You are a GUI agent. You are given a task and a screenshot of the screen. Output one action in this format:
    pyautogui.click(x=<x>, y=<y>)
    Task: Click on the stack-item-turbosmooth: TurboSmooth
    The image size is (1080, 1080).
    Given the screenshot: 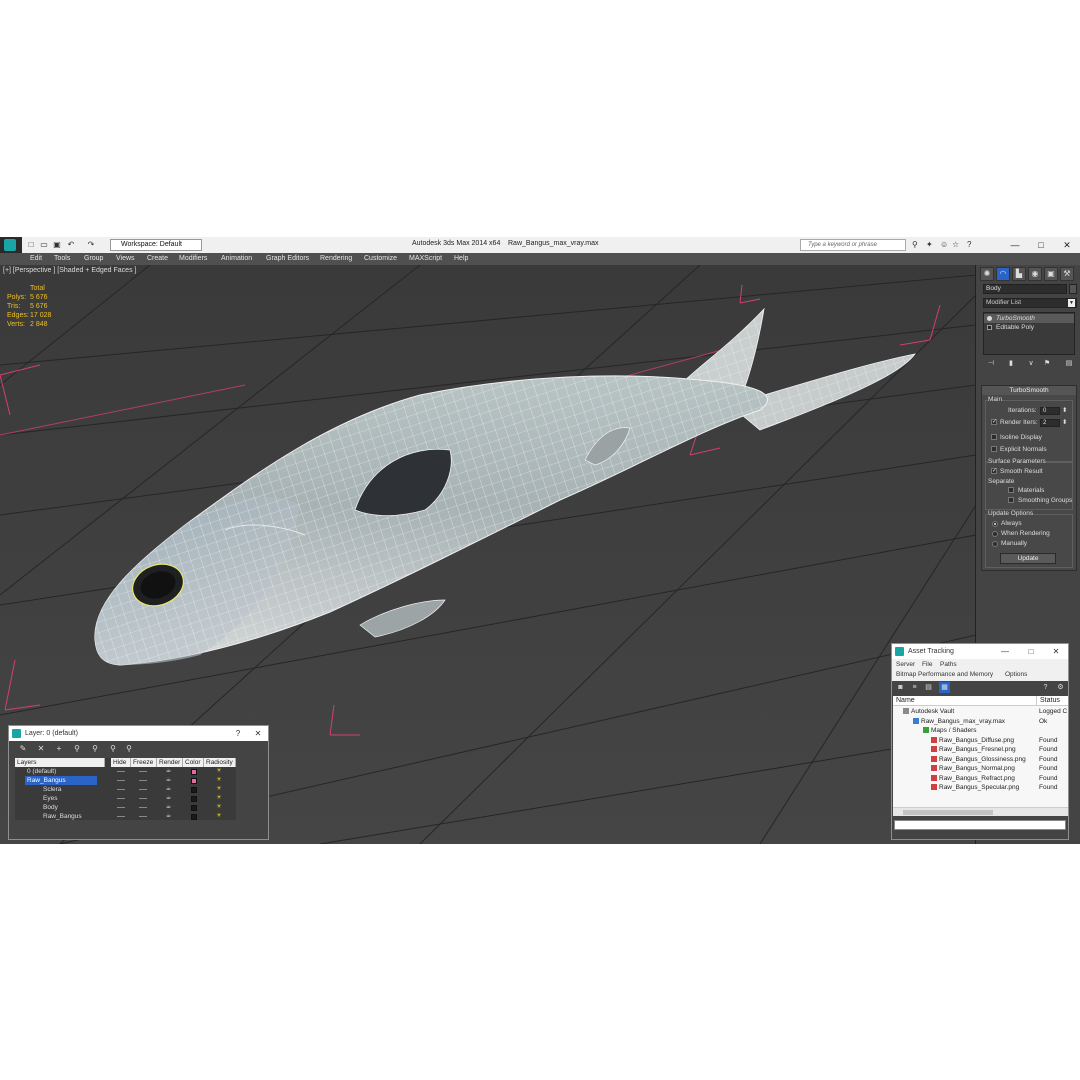 What is the action you would take?
    pyautogui.click(x=1029, y=318)
    